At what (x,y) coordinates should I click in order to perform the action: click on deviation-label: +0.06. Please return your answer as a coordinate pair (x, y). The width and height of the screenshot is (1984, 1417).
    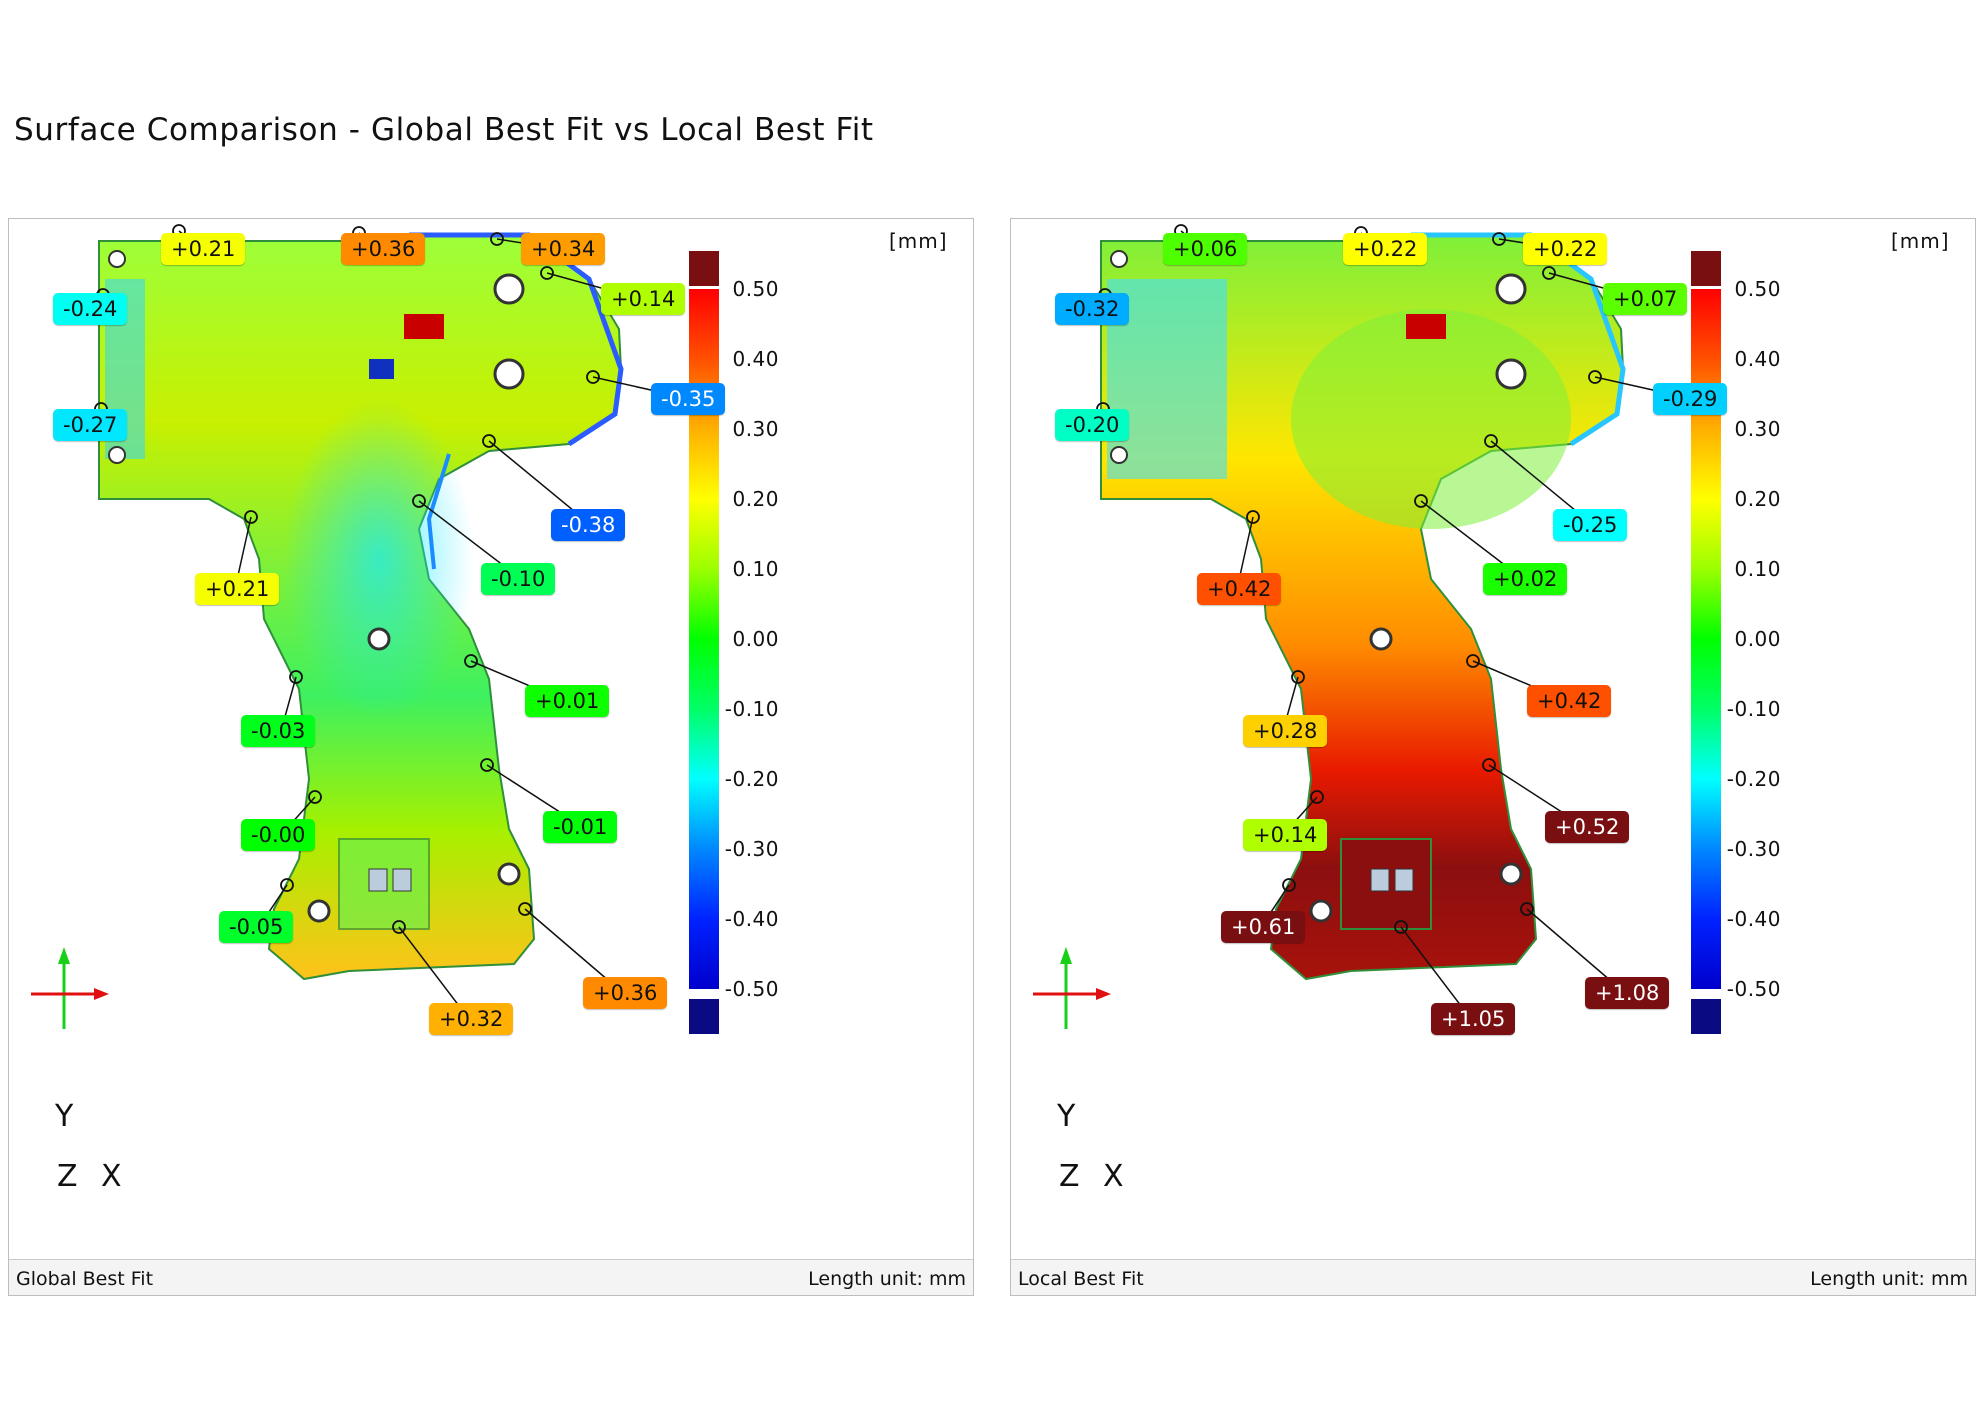
    Looking at the image, I should click on (1205, 249).